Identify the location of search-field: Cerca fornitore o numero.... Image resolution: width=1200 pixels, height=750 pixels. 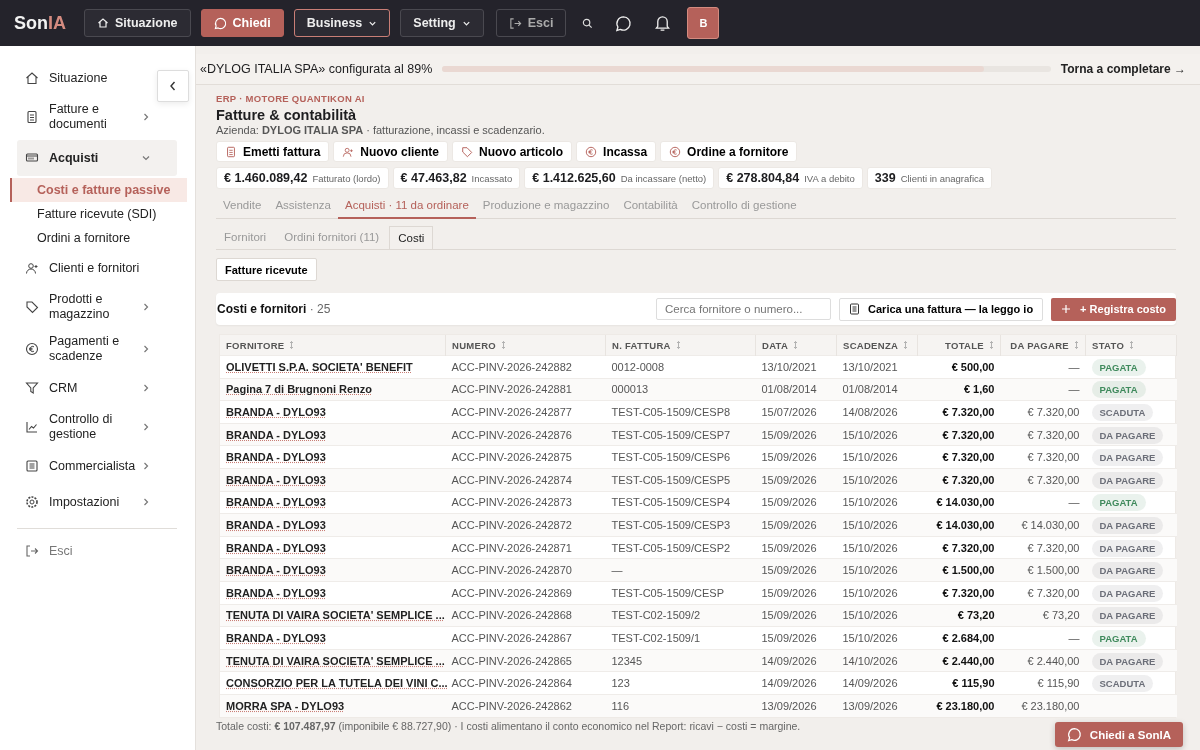
(744, 309).